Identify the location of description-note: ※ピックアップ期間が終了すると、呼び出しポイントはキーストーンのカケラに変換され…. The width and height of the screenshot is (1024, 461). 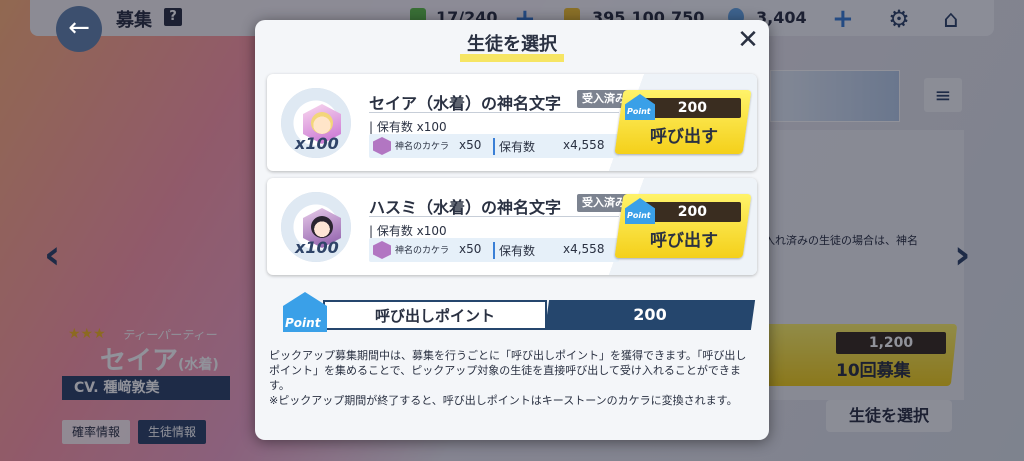
(503, 400).